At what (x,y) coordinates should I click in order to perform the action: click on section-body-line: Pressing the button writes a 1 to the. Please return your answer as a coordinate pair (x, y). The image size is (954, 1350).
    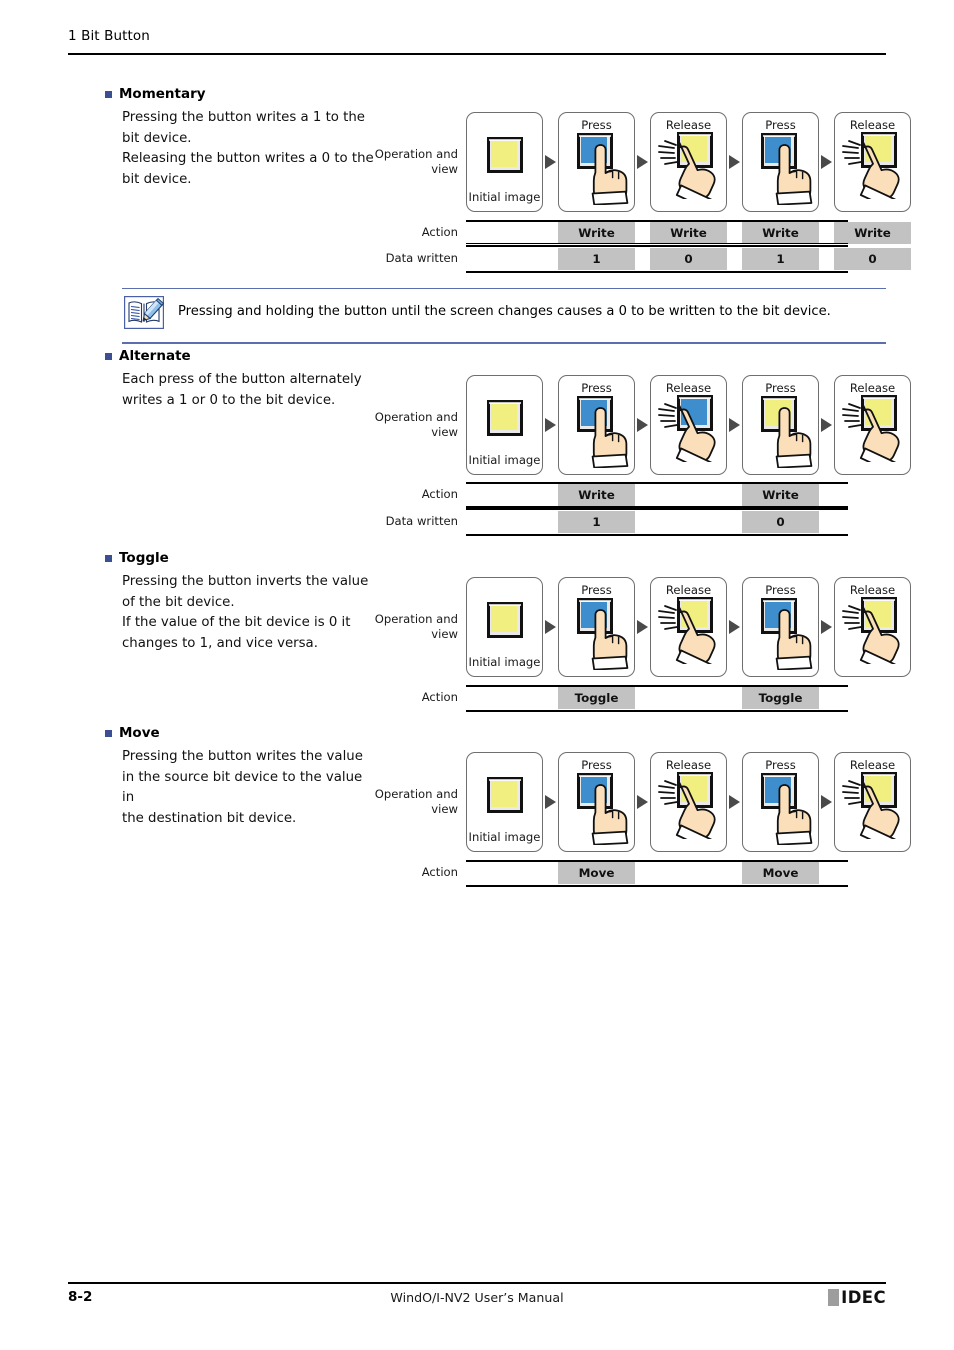
    Looking at the image, I should click on (243, 117).